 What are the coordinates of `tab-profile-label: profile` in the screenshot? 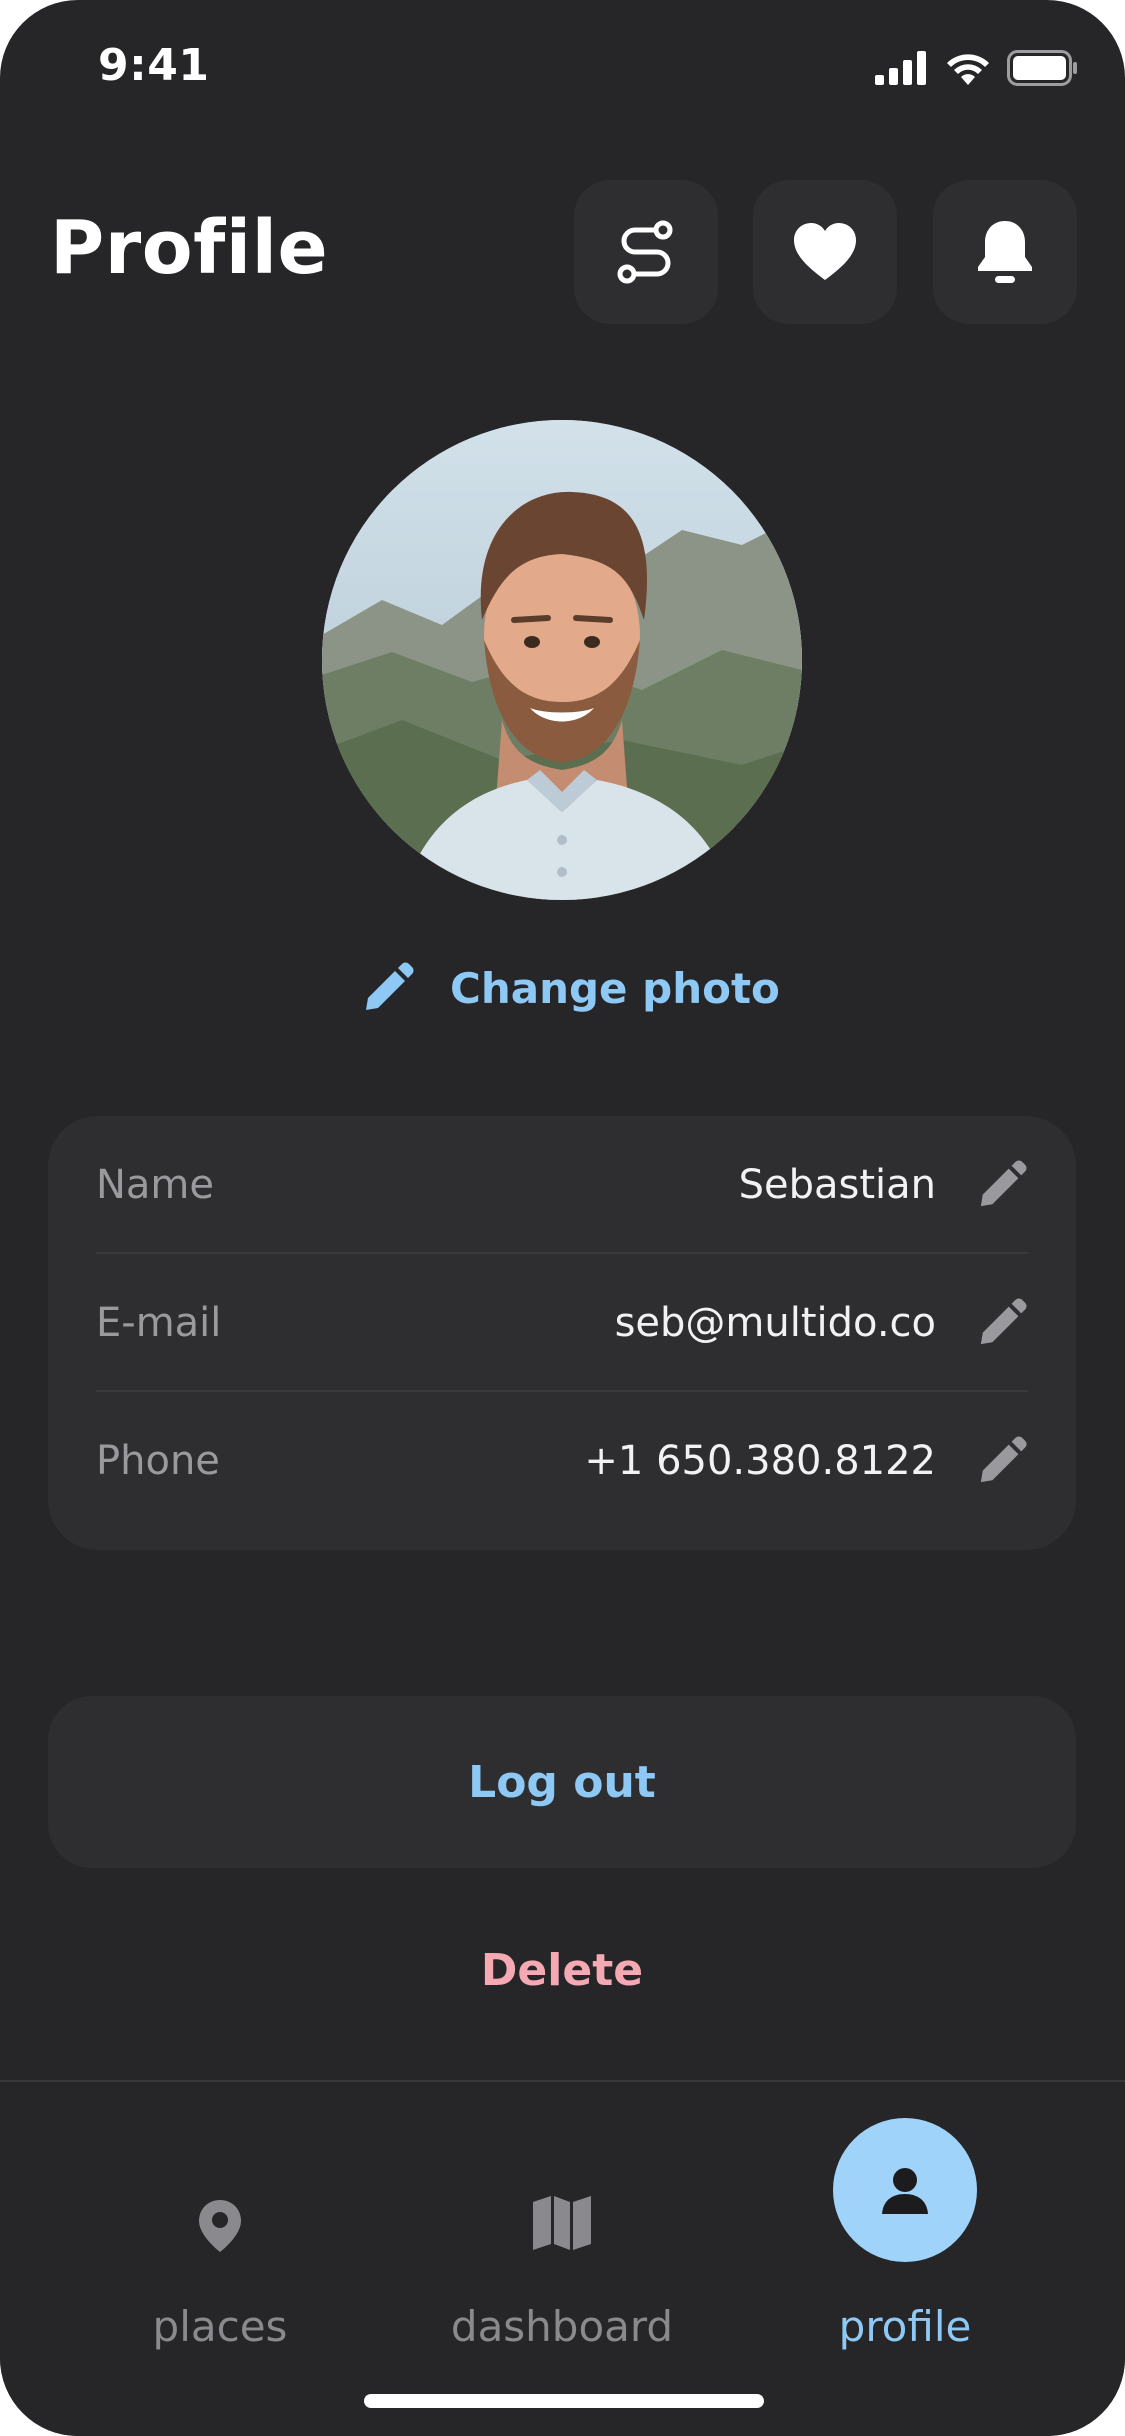 It's located at (905, 2326).